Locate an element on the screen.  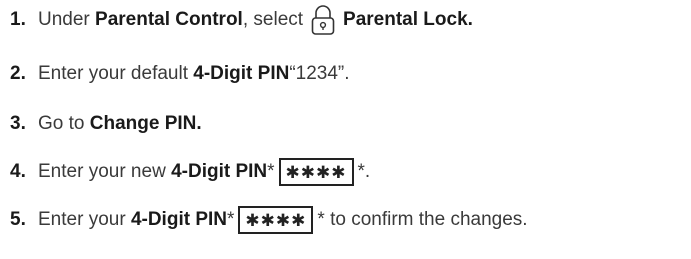
step-4: 4. Enter your new 4-Digit PIN * ✱✱✱✱ *. is located at coordinates (190, 172).